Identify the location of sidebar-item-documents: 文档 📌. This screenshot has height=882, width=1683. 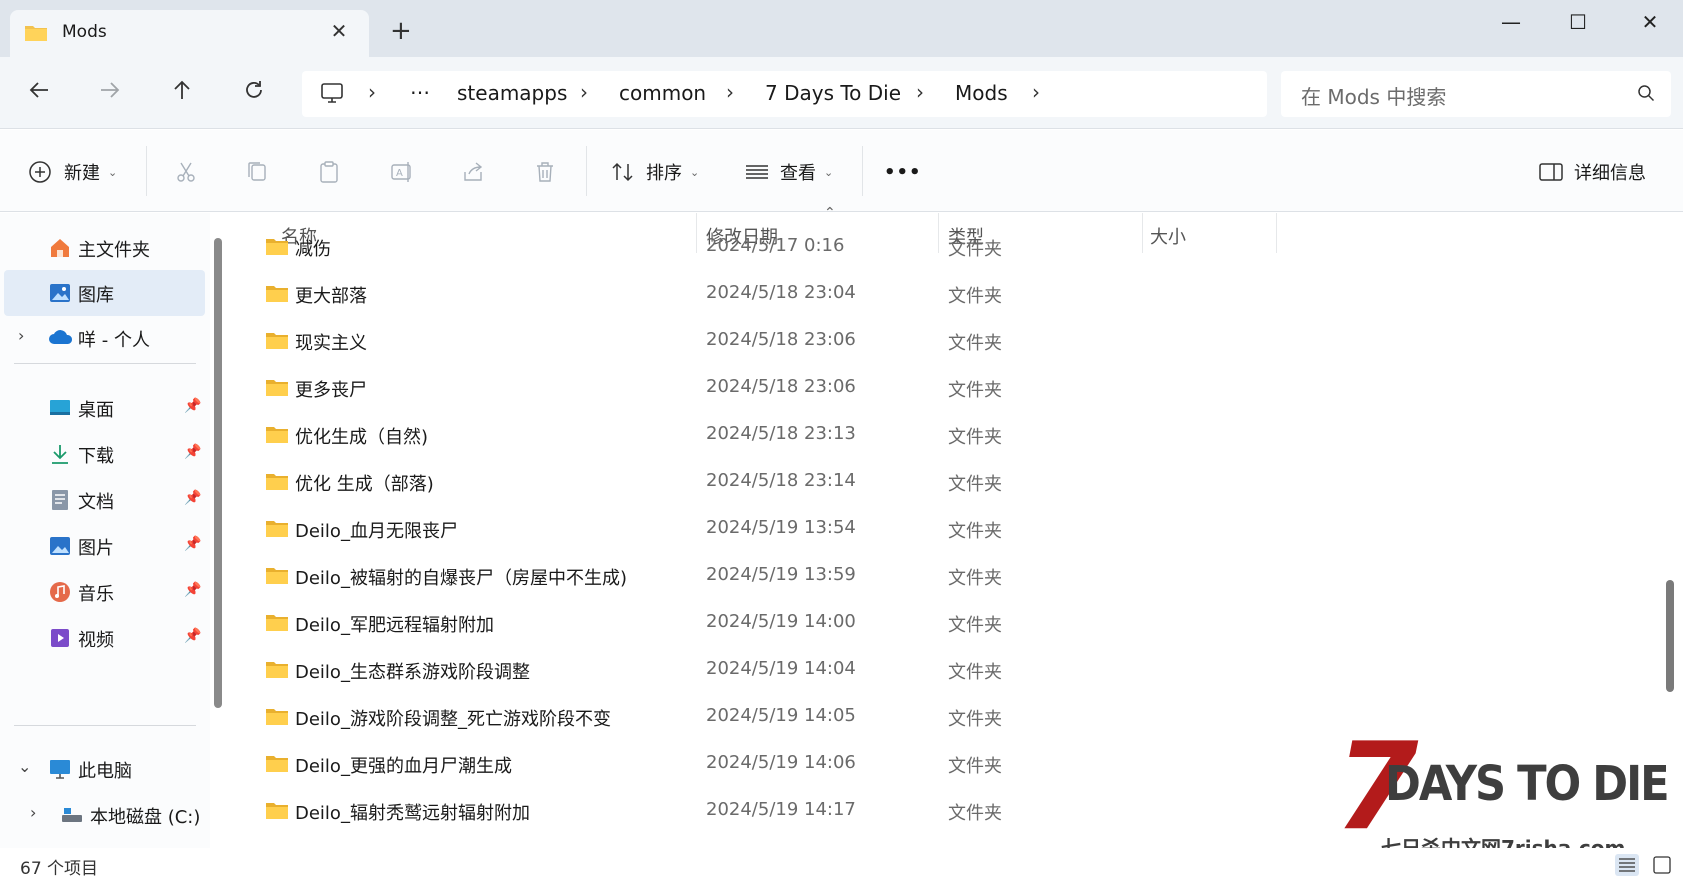
(103, 500).